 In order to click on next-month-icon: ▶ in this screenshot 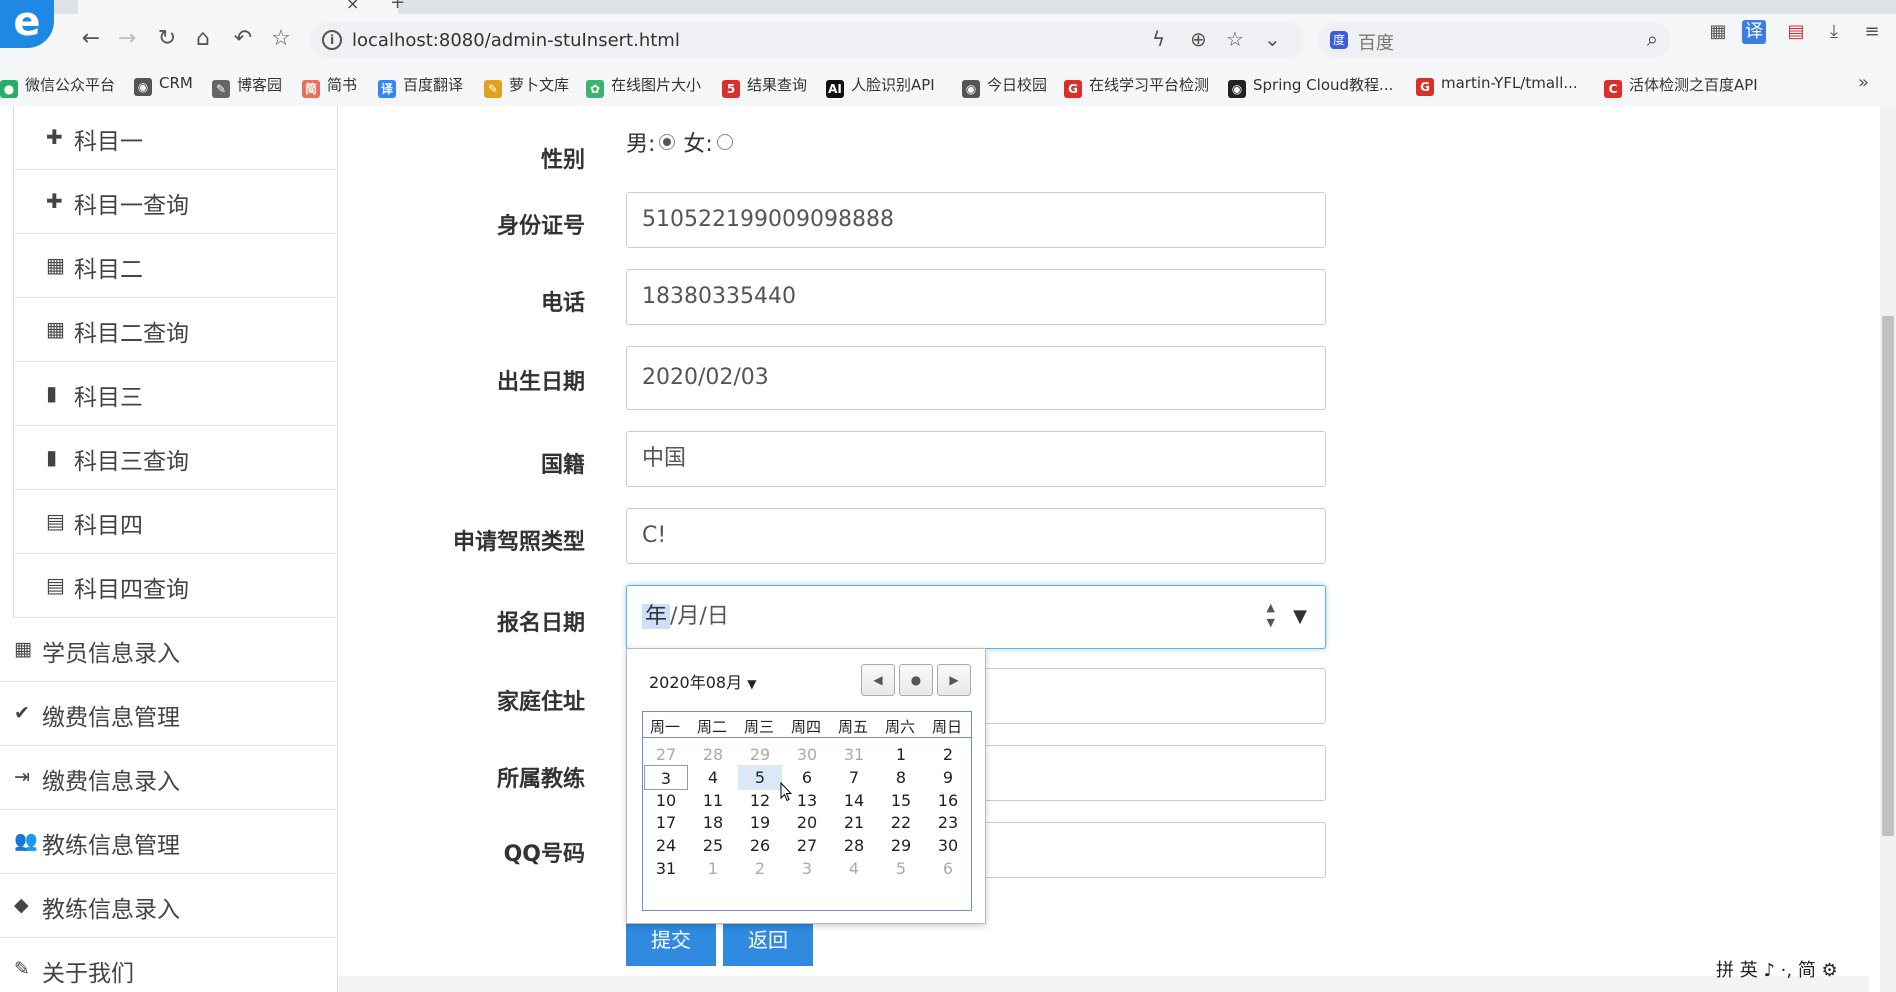, I will do `click(954, 680)`.